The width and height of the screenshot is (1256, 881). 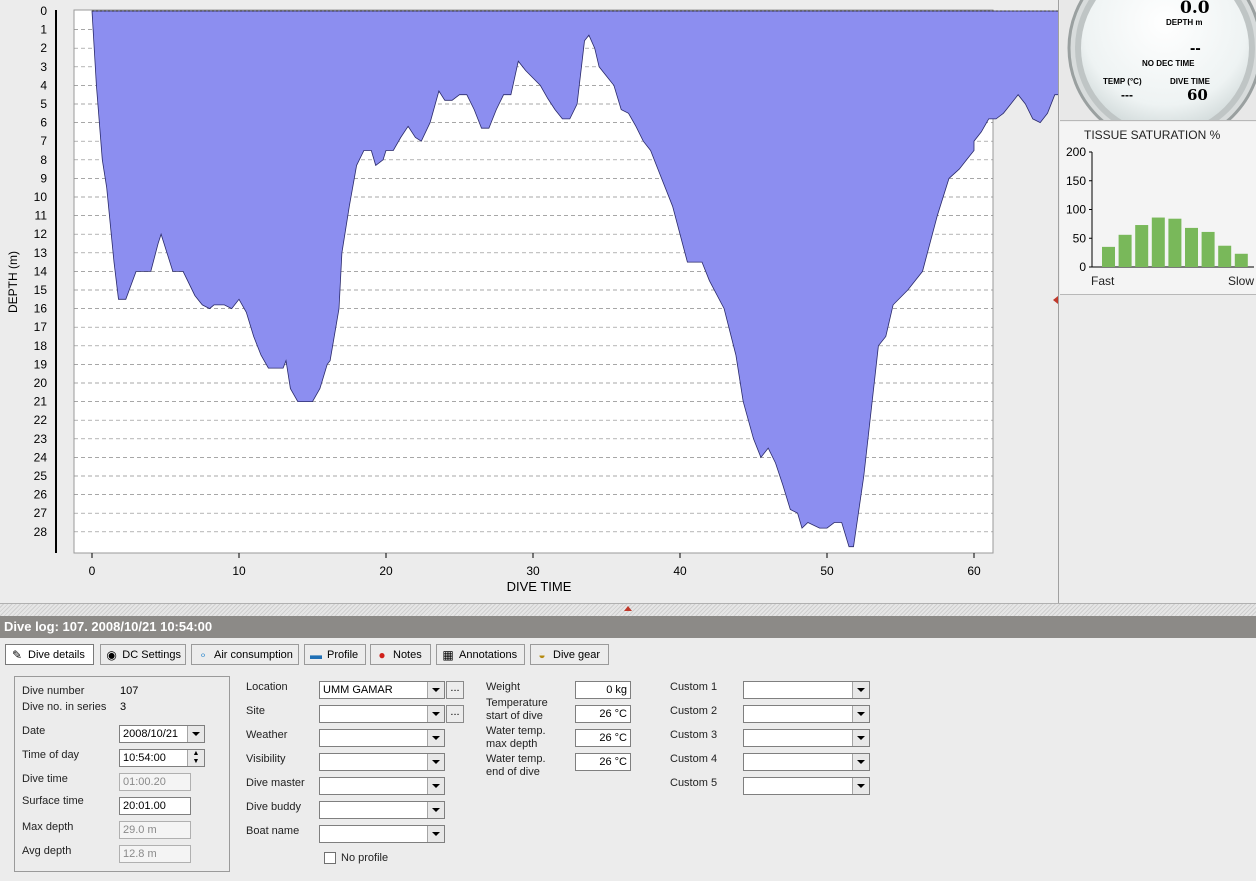 What do you see at coordinates (382, 810) in the screenshot?
I see `dive-buddy-select` at bounding box center [382, 810].